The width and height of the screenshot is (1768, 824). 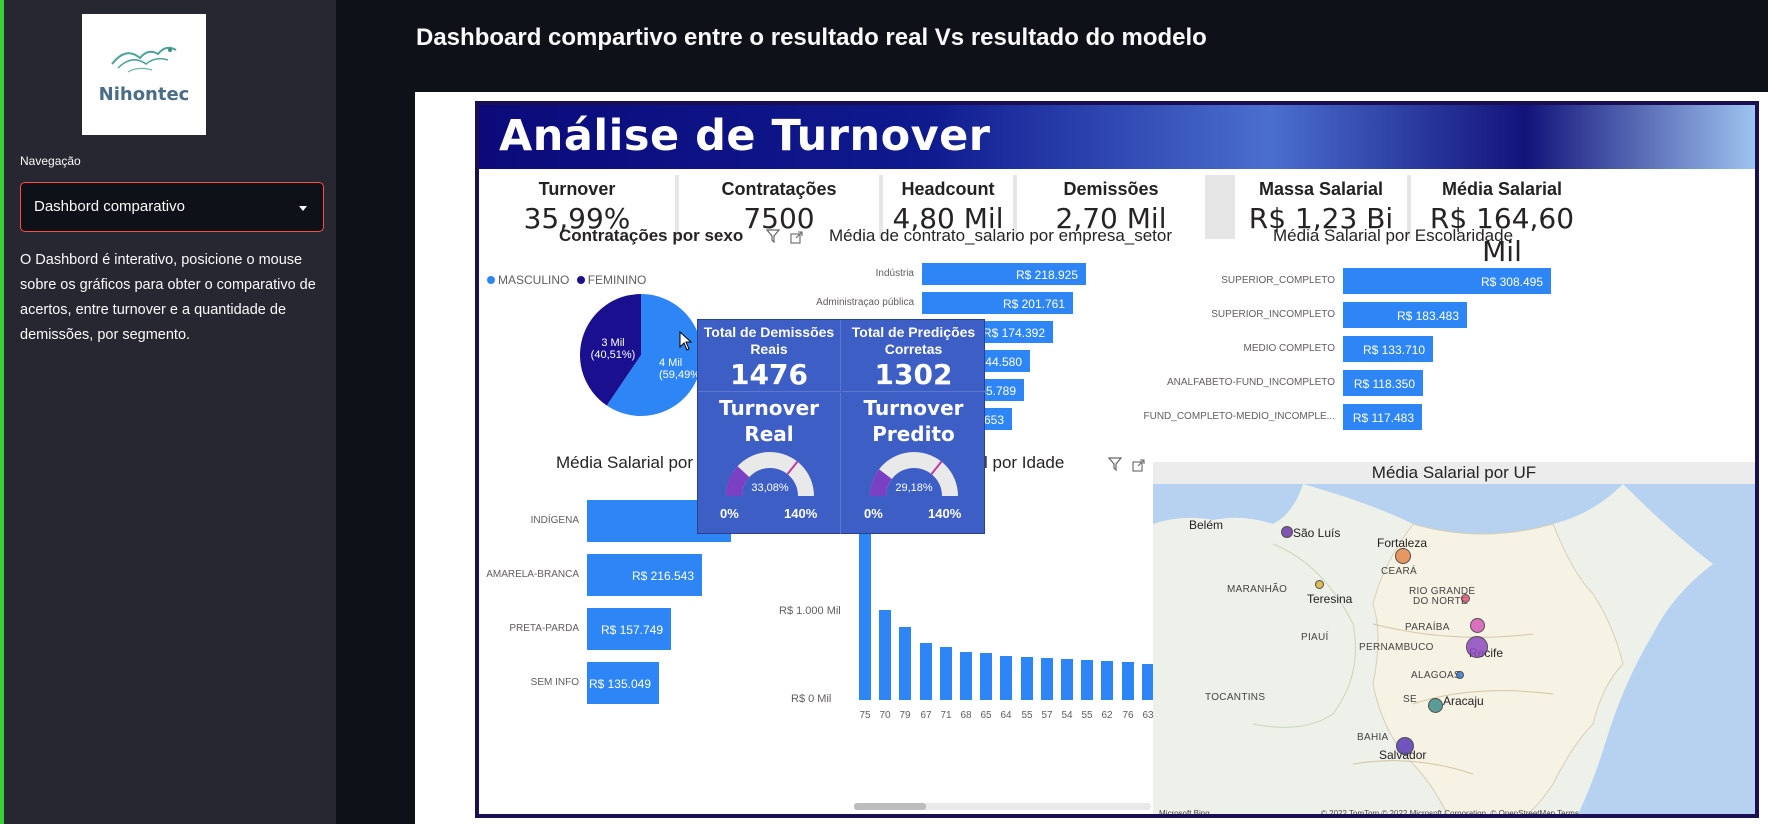 What do you see at coordinates (1024, 462) in the screenshot?
I see `idade-chart-title: l por Idade` at bounding box center [1024, 462].